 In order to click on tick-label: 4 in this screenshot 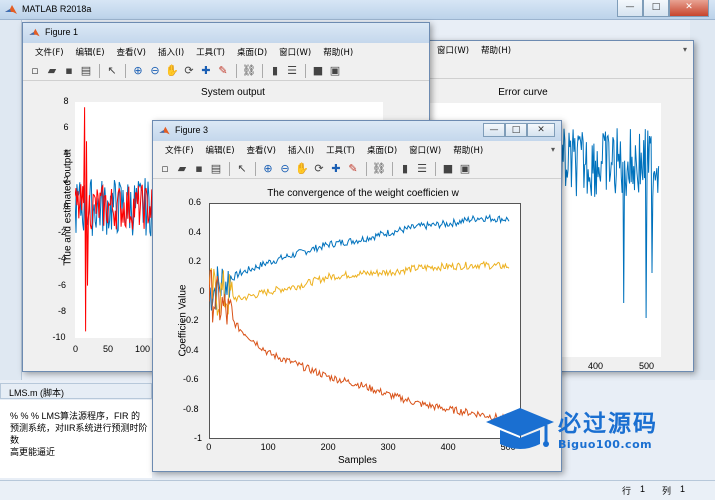, I will do `click(66, 153)`.